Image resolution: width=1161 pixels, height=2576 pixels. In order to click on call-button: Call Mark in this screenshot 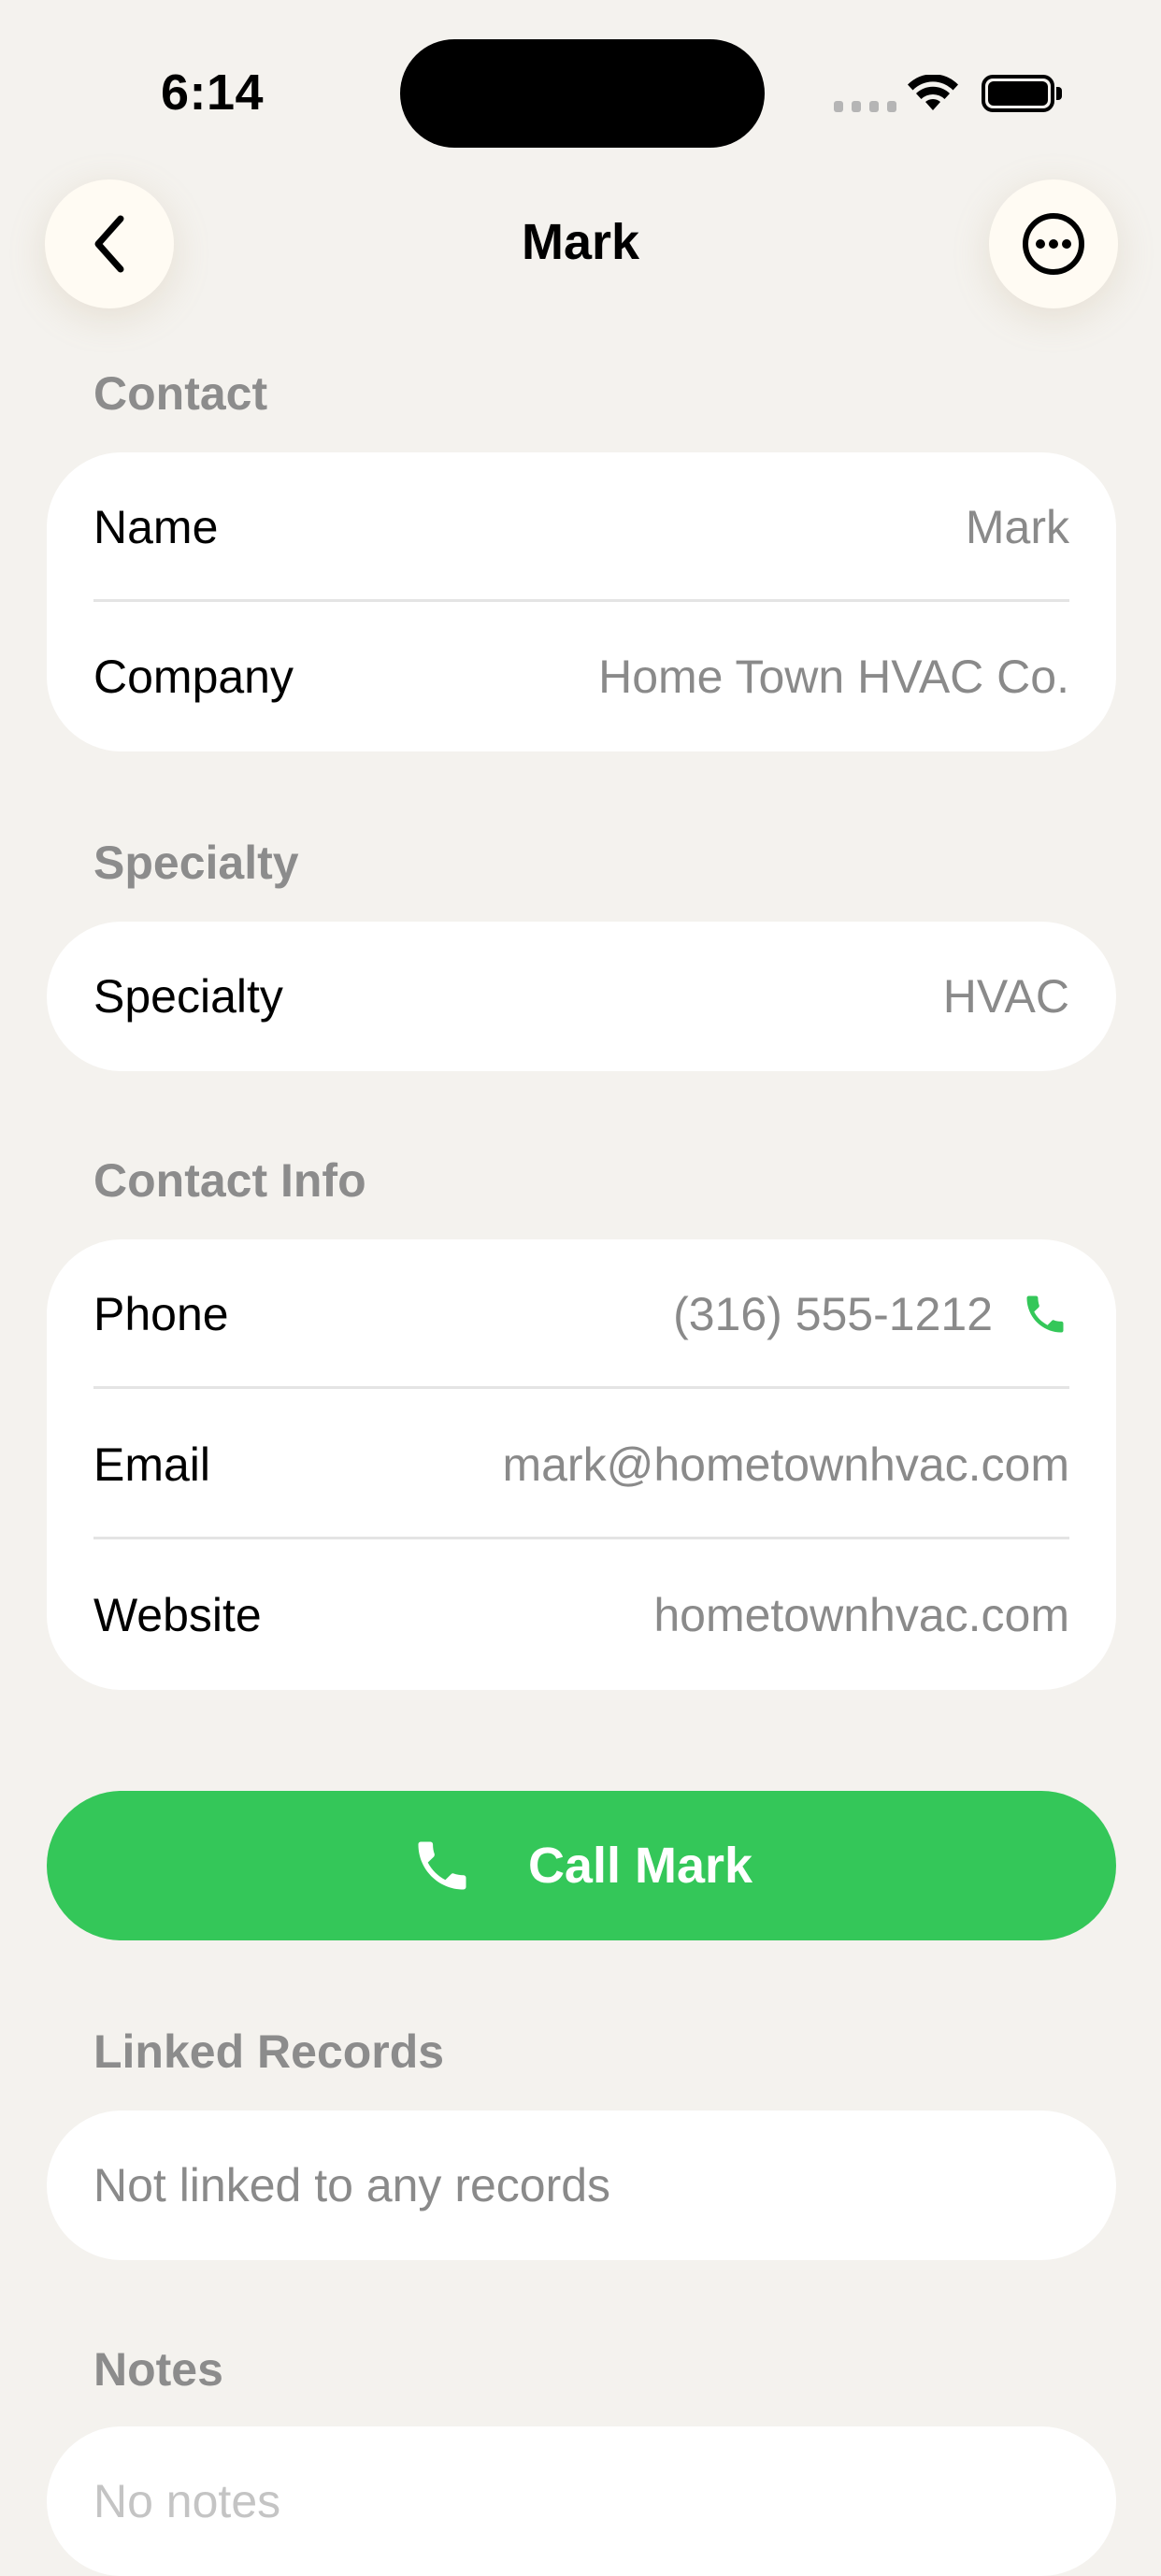, I will do `click(581, 1865)`.